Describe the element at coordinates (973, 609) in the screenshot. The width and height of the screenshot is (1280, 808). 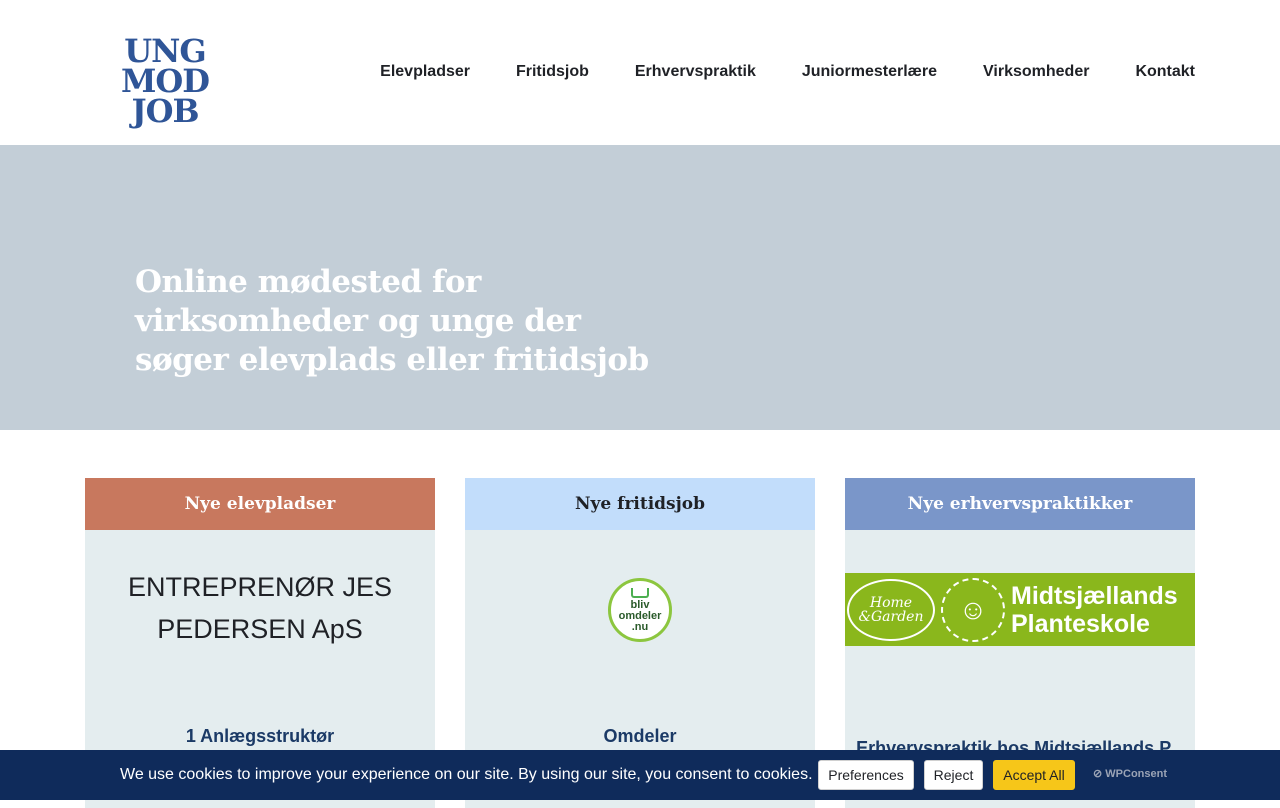
I see `leaf-icon: ☺` at that location.